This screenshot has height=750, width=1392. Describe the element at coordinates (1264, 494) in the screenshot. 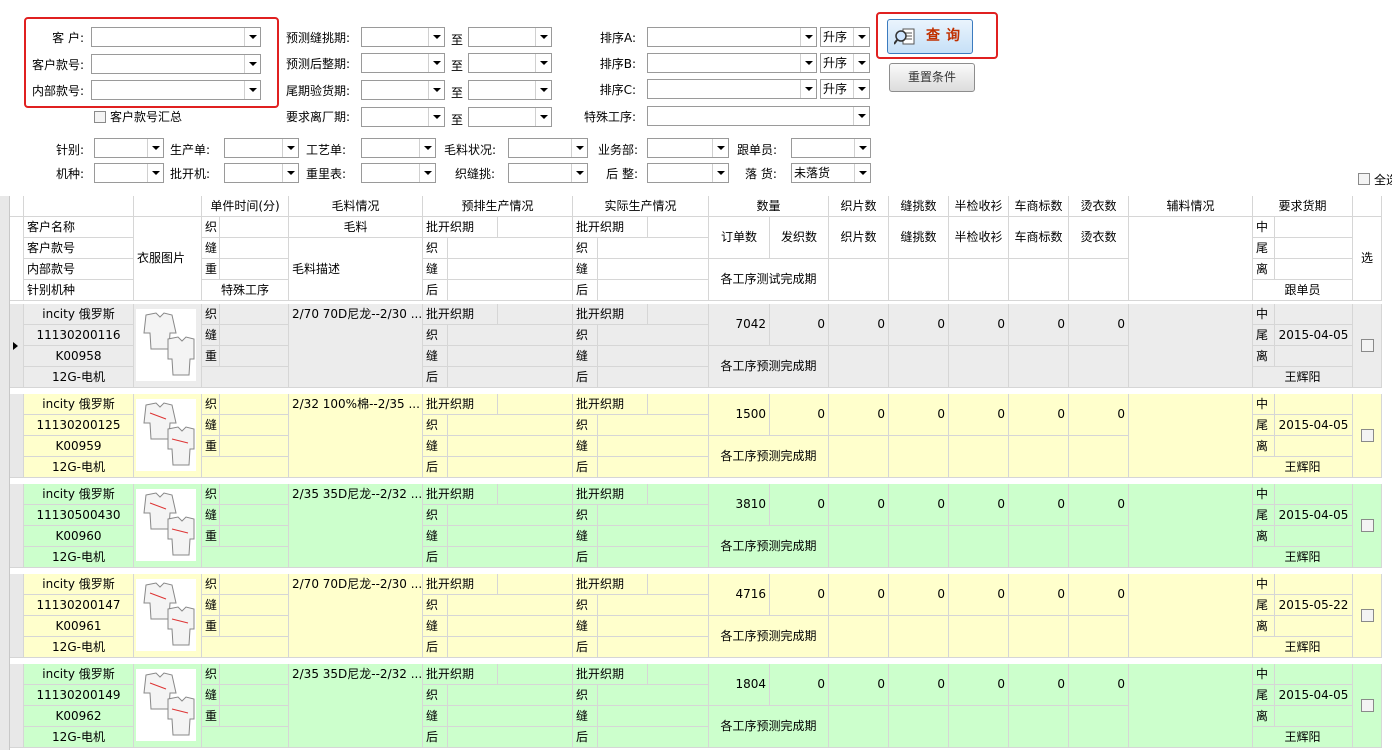

I see `row-mid: 中` at that location.